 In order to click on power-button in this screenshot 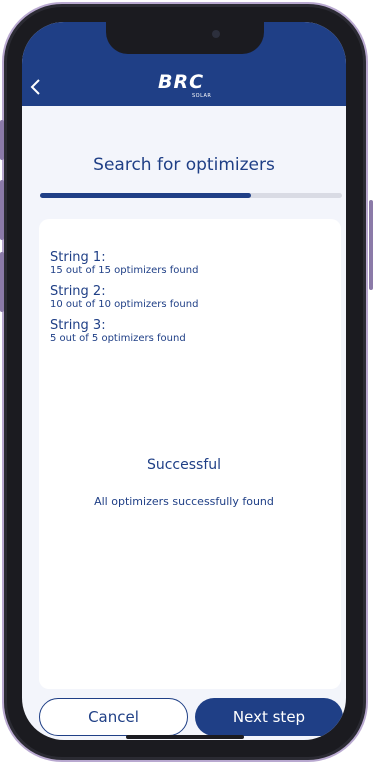, I will do `click(371, 245)`.